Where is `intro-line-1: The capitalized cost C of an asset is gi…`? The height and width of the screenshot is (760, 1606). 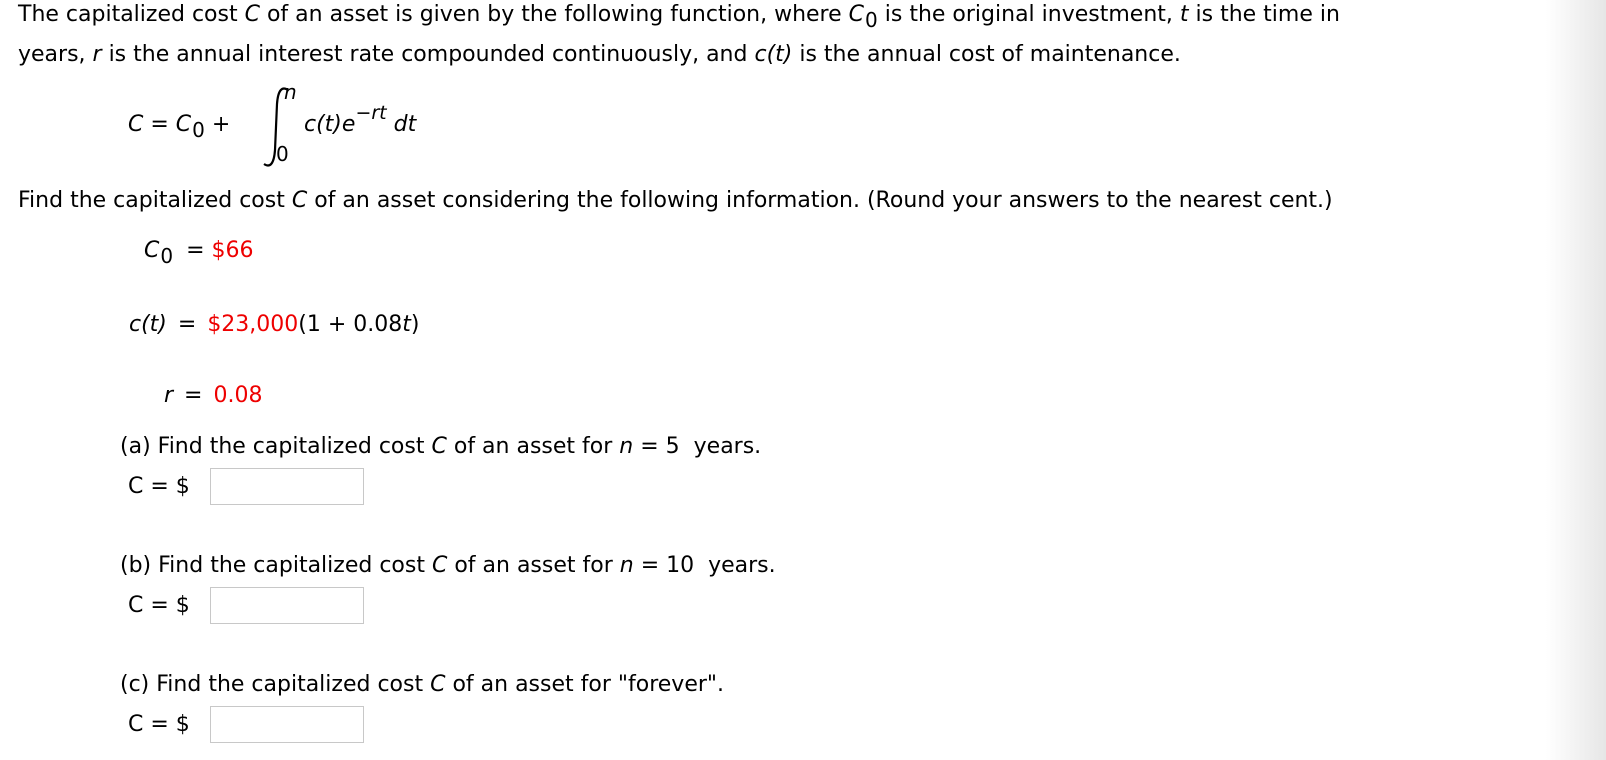 intro-line-1: The capitalized cost C of an asset is gi… is located at coordinates (679, 17).